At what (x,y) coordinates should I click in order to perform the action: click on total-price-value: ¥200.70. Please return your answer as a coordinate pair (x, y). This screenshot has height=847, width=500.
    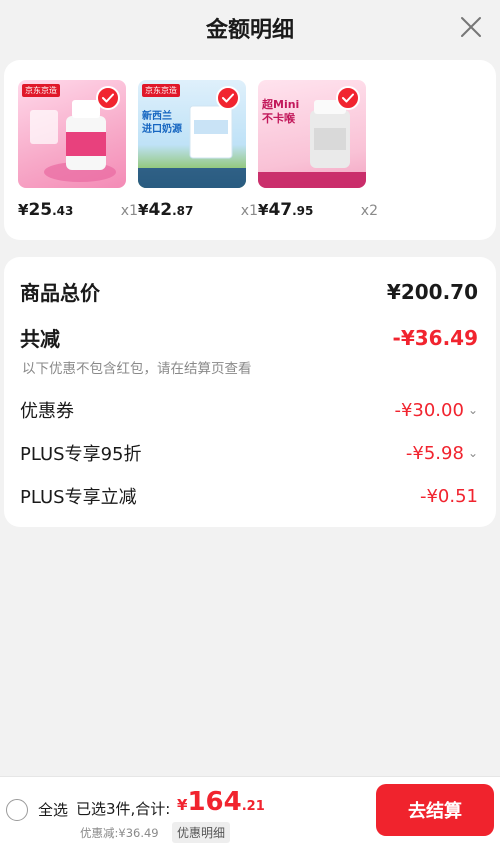
    Looking at the image, I should click on (432, 291).